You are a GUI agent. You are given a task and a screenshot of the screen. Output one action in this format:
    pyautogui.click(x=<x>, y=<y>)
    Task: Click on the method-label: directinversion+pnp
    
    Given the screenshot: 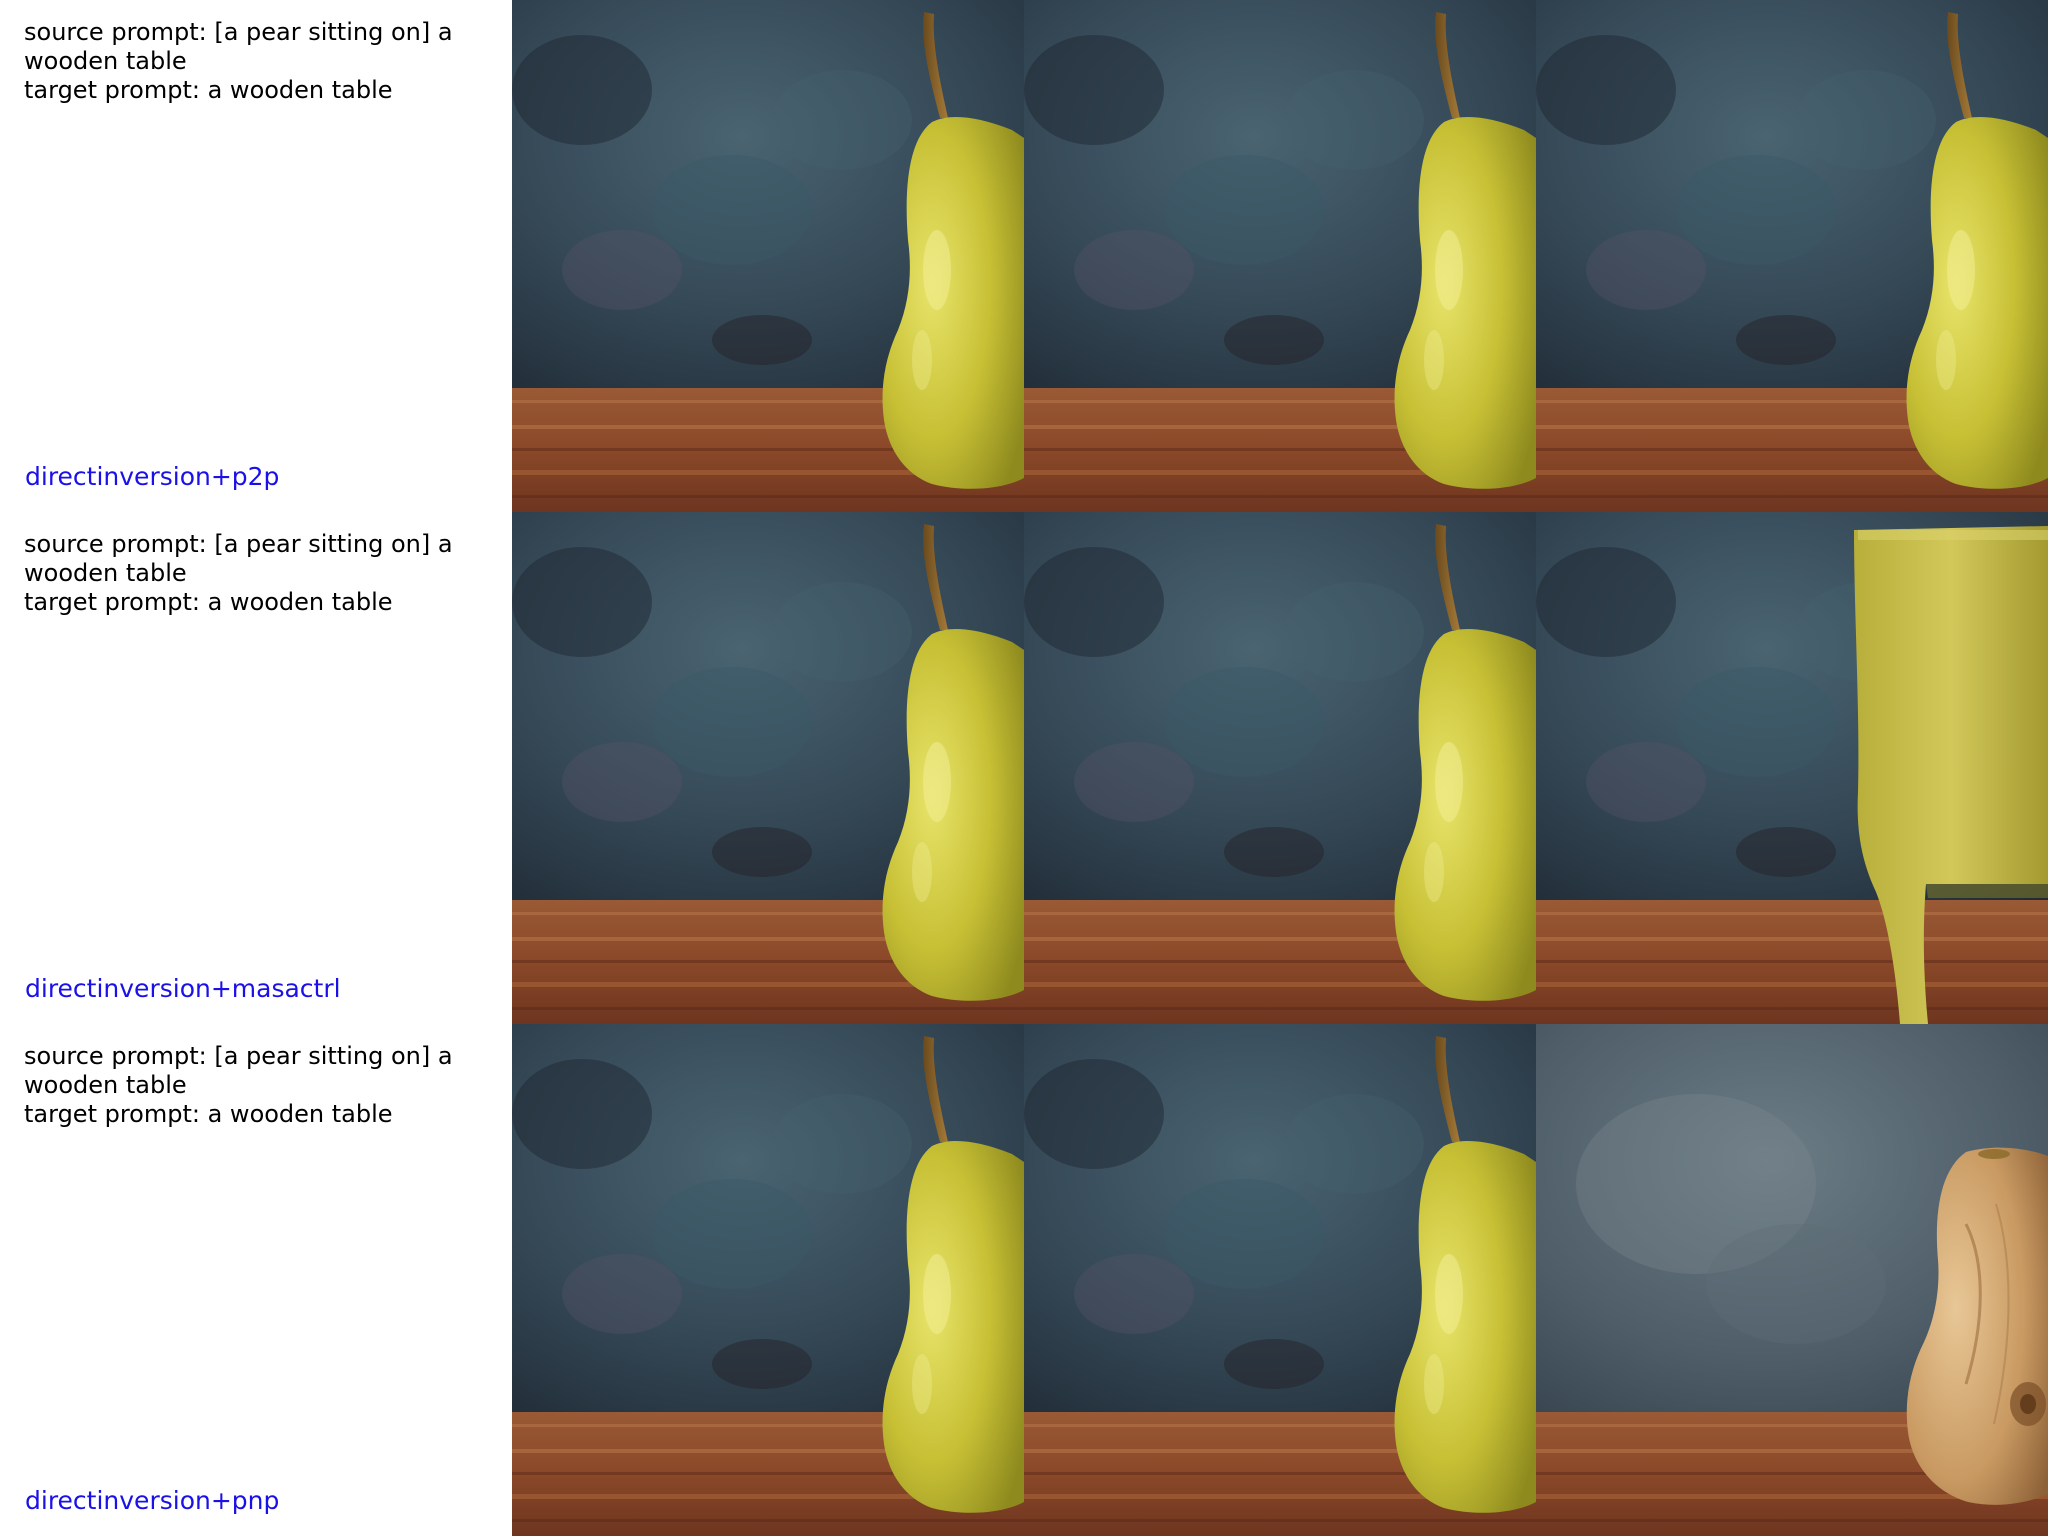 What is the action you would take?
    pyautogui.click(x=152, y=1500)
    